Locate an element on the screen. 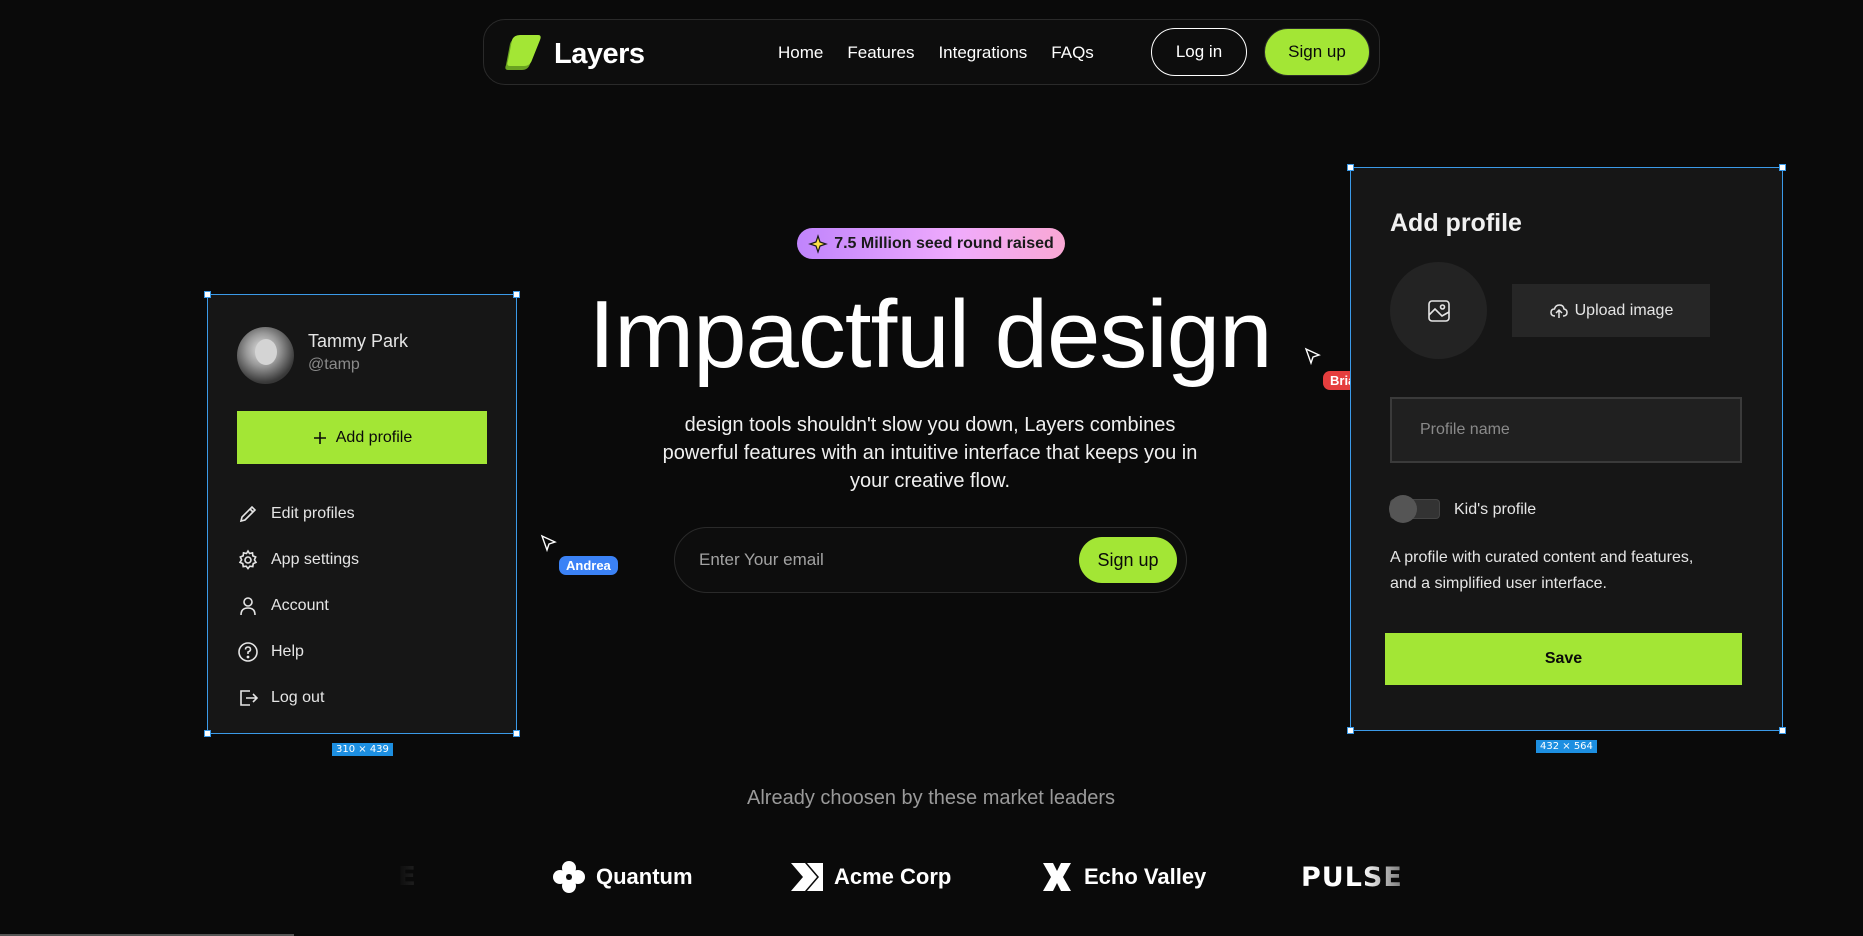 The image size is (1863, 936). hero-title: Impactful design is located at coordinates (930, 334).